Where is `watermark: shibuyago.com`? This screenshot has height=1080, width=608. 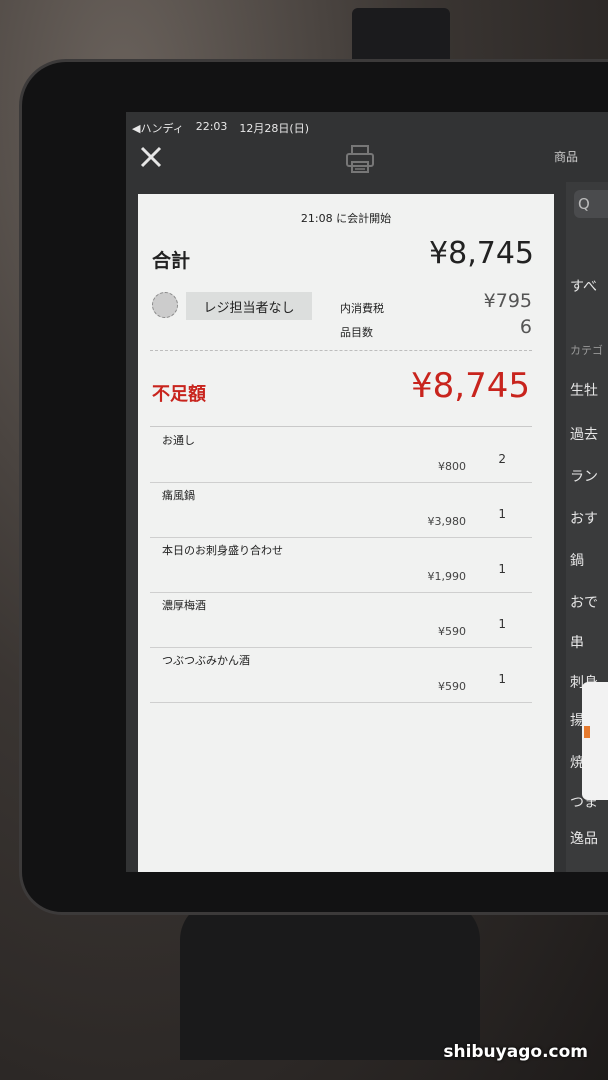
watermark: shibuyago.com is located at coordinates (515, 1052).